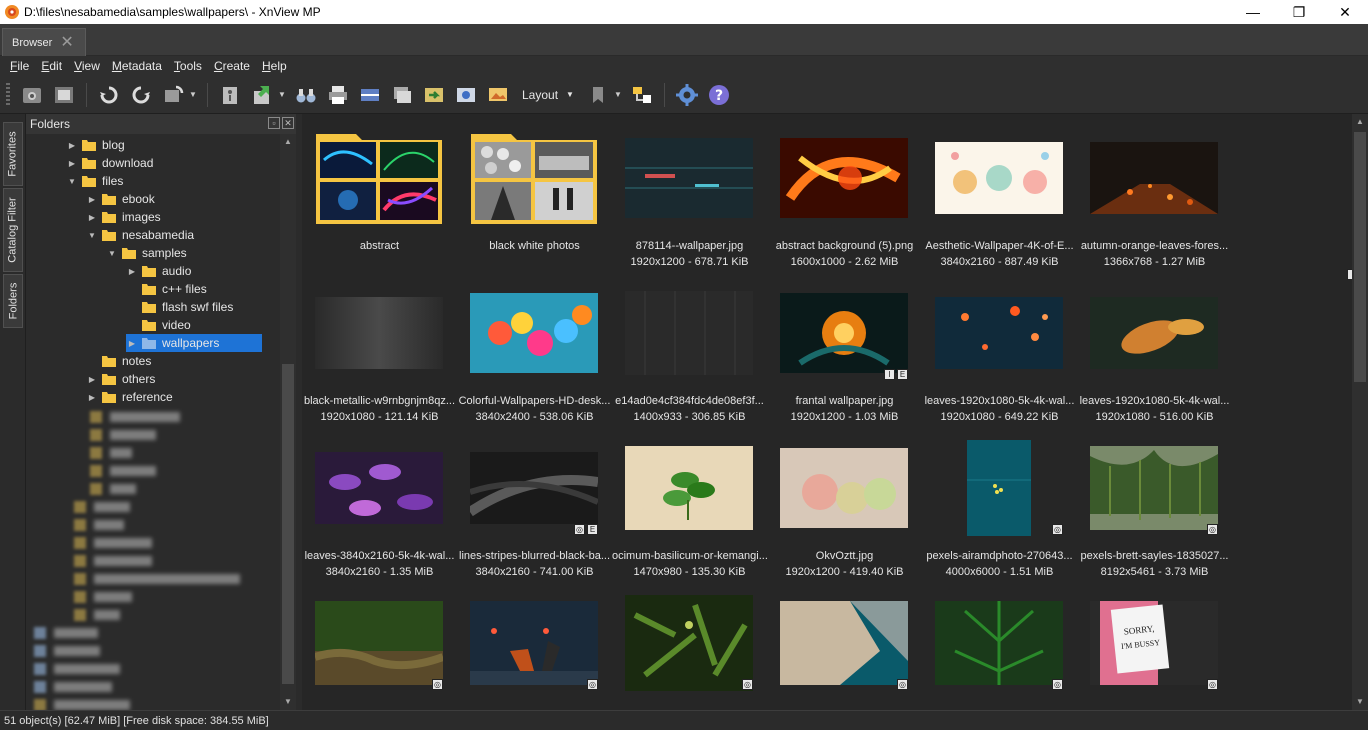 This screenshot has height=730, width=1368. Describe the element at coordinates (719, 95) in the screenshot. I see `help-icon: ?` at that location.